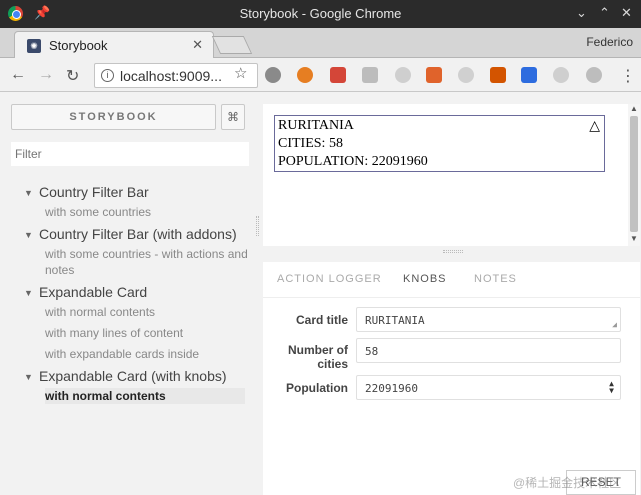  What do you see at coordinates (338, 75) in the screenshot?
I see `gmail-icon` at bounding box center [338, 75].